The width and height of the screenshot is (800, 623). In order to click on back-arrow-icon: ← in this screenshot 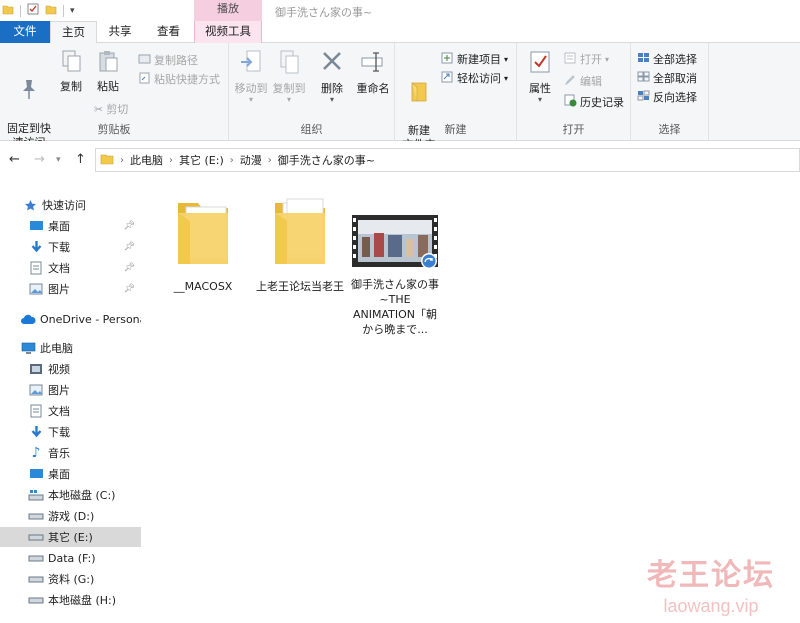, I will do `click(14, 159)`.